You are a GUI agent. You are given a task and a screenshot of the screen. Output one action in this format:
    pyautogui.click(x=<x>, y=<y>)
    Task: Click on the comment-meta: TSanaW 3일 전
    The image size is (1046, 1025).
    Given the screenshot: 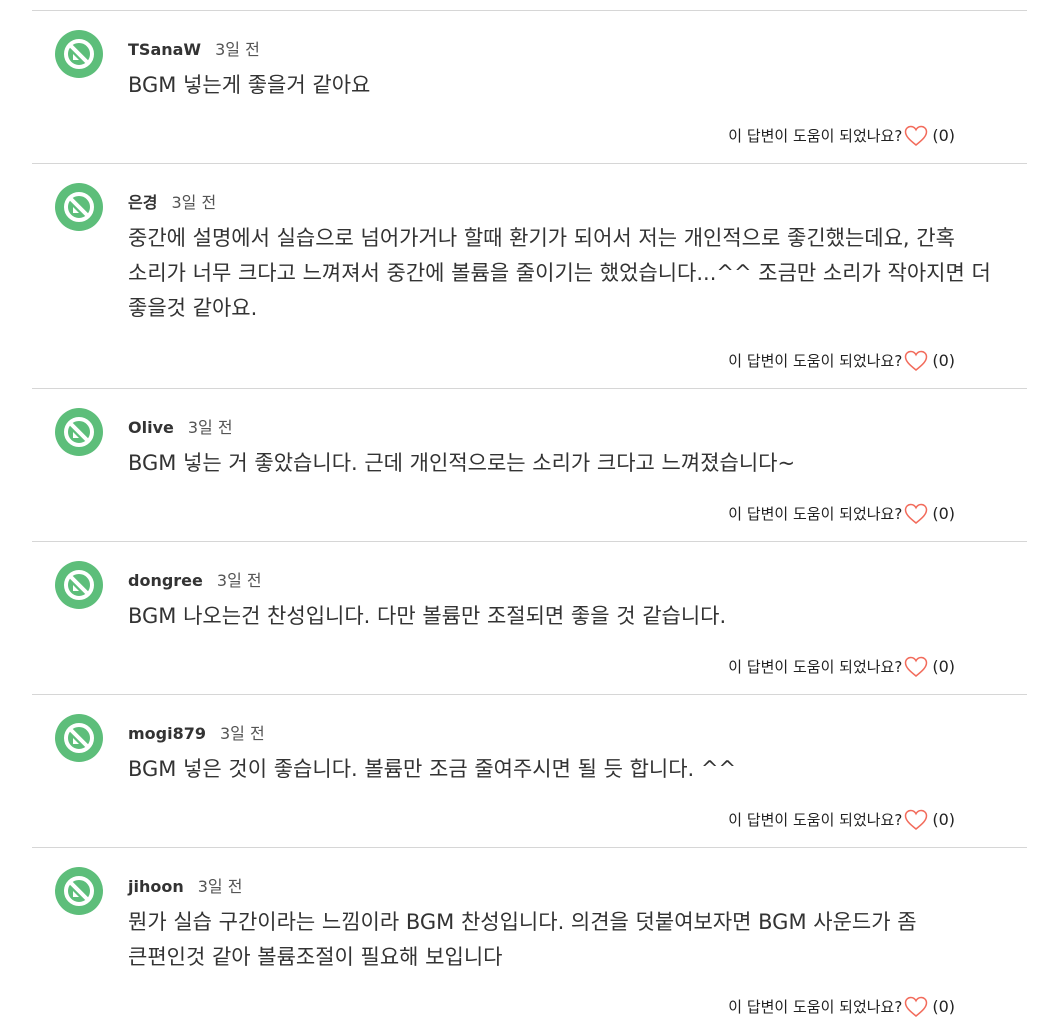 What is the action you would take?
    pyautogui.click(x=194, y=50)
    